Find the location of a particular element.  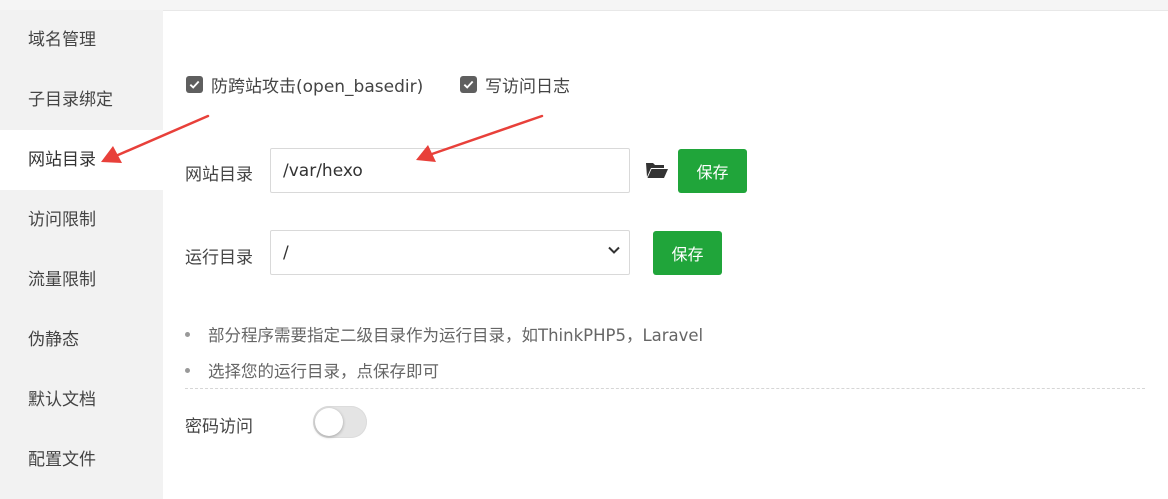

site-dir-label: 网站目录 is located at coordinates (219, 175).